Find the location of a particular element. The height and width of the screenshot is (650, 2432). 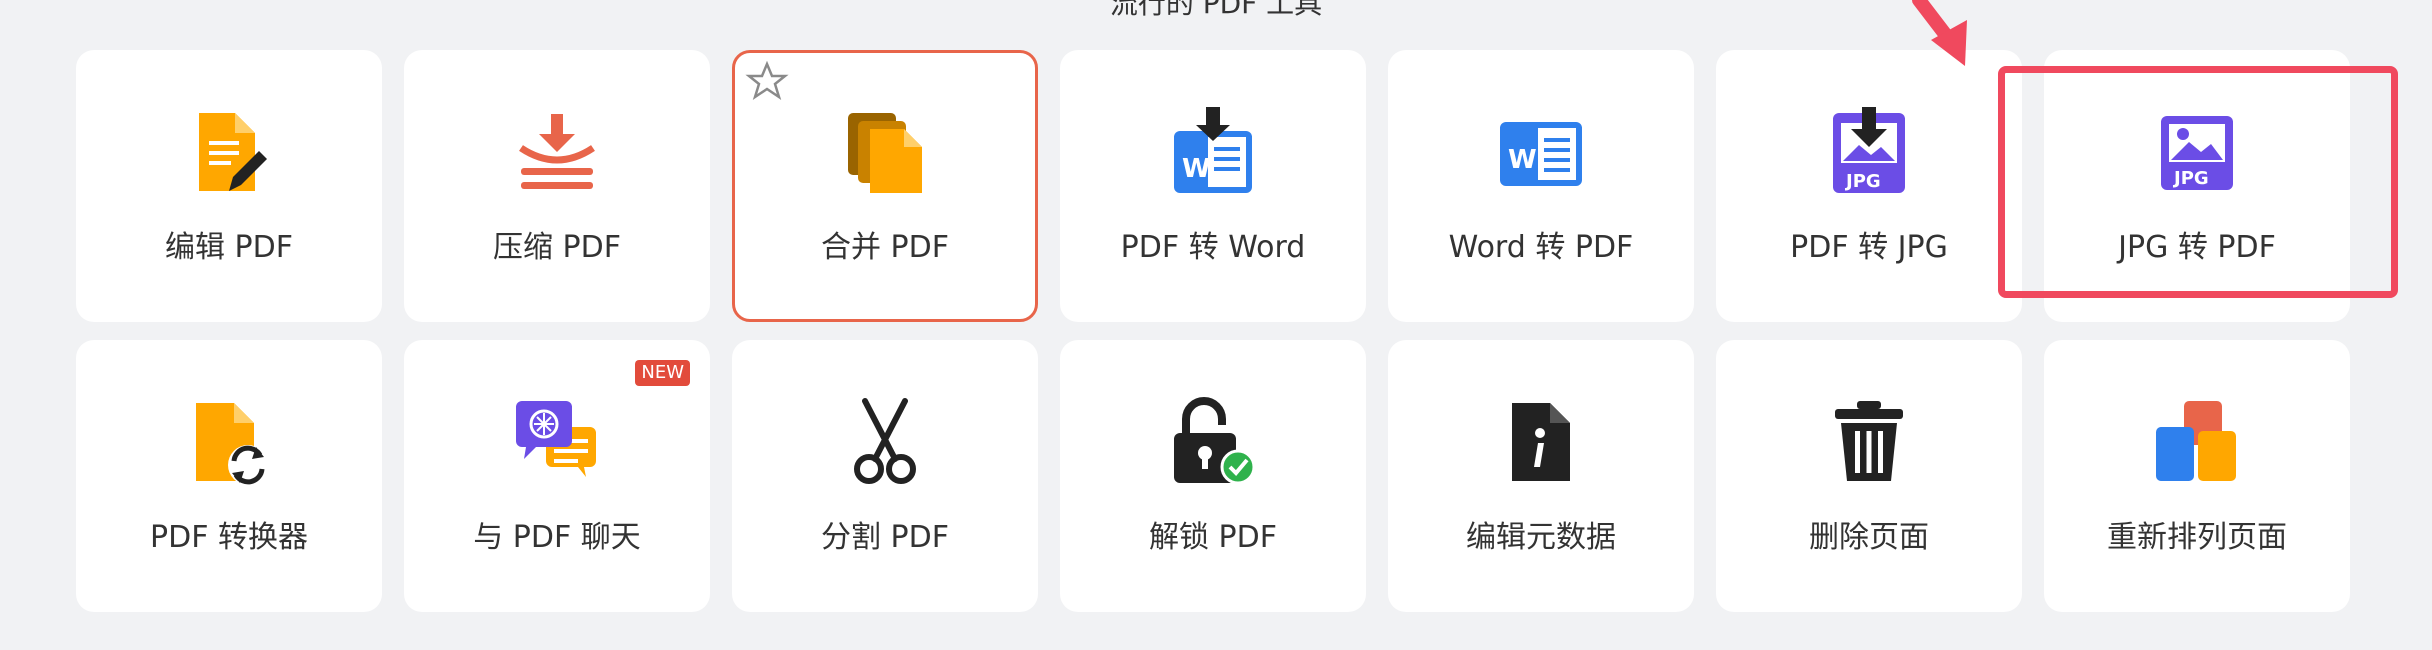

tool-card-rearrange-pages: 重新排列页面 is located at coordinates (2197, 476).